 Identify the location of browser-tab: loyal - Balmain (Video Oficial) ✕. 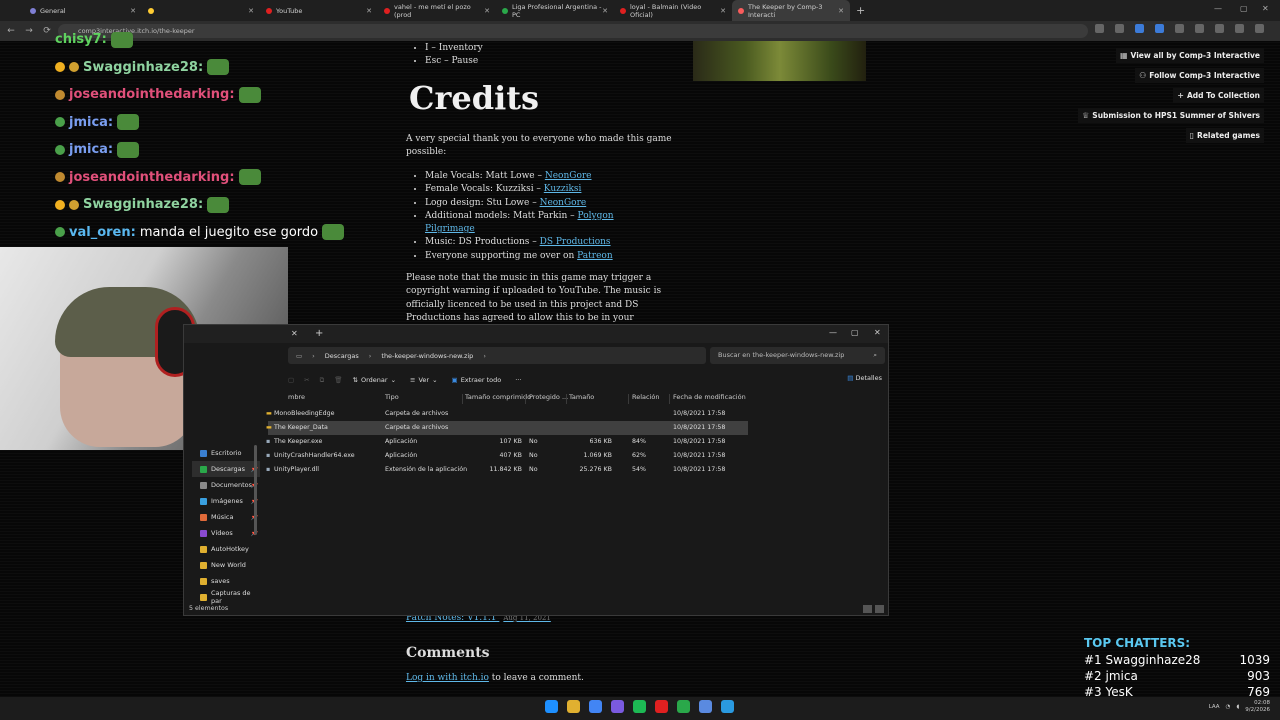
(673, 10).